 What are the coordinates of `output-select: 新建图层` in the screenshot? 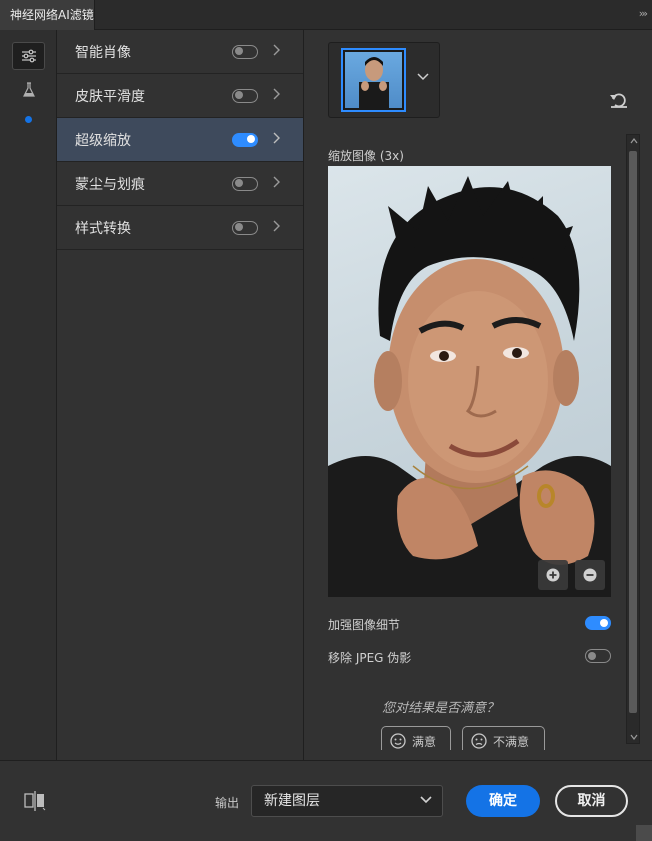 It's located at (347, 801).